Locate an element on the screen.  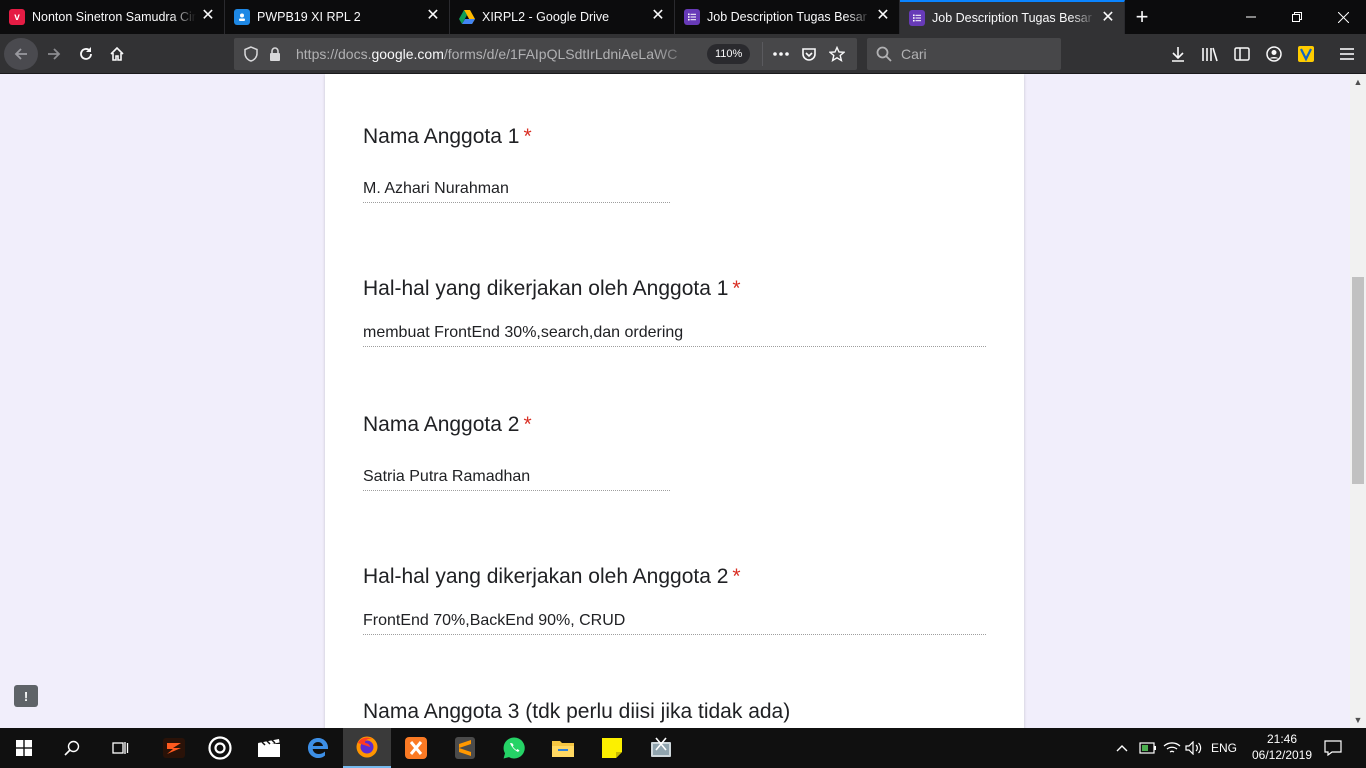
tab-google-drive: XIRPL2 - Google Drive ✕ is located at coordinates (562, 17).